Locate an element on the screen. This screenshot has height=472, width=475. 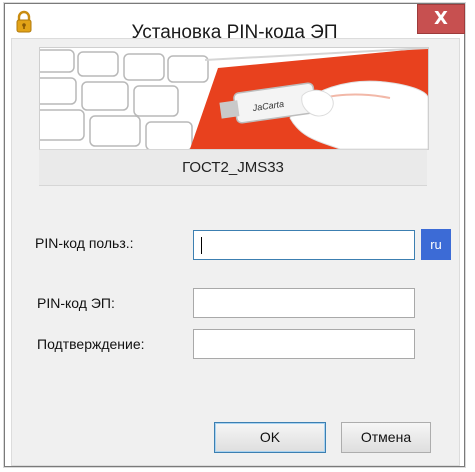
language-indicator: ru is located at coordinates (436, 244).